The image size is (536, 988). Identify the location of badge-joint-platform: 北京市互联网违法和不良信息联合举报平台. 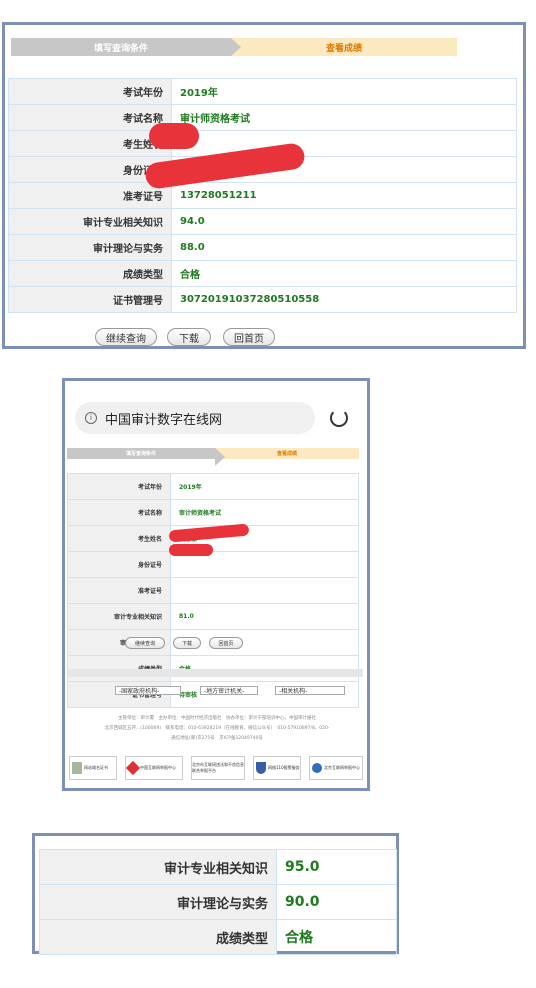
(218, 768).